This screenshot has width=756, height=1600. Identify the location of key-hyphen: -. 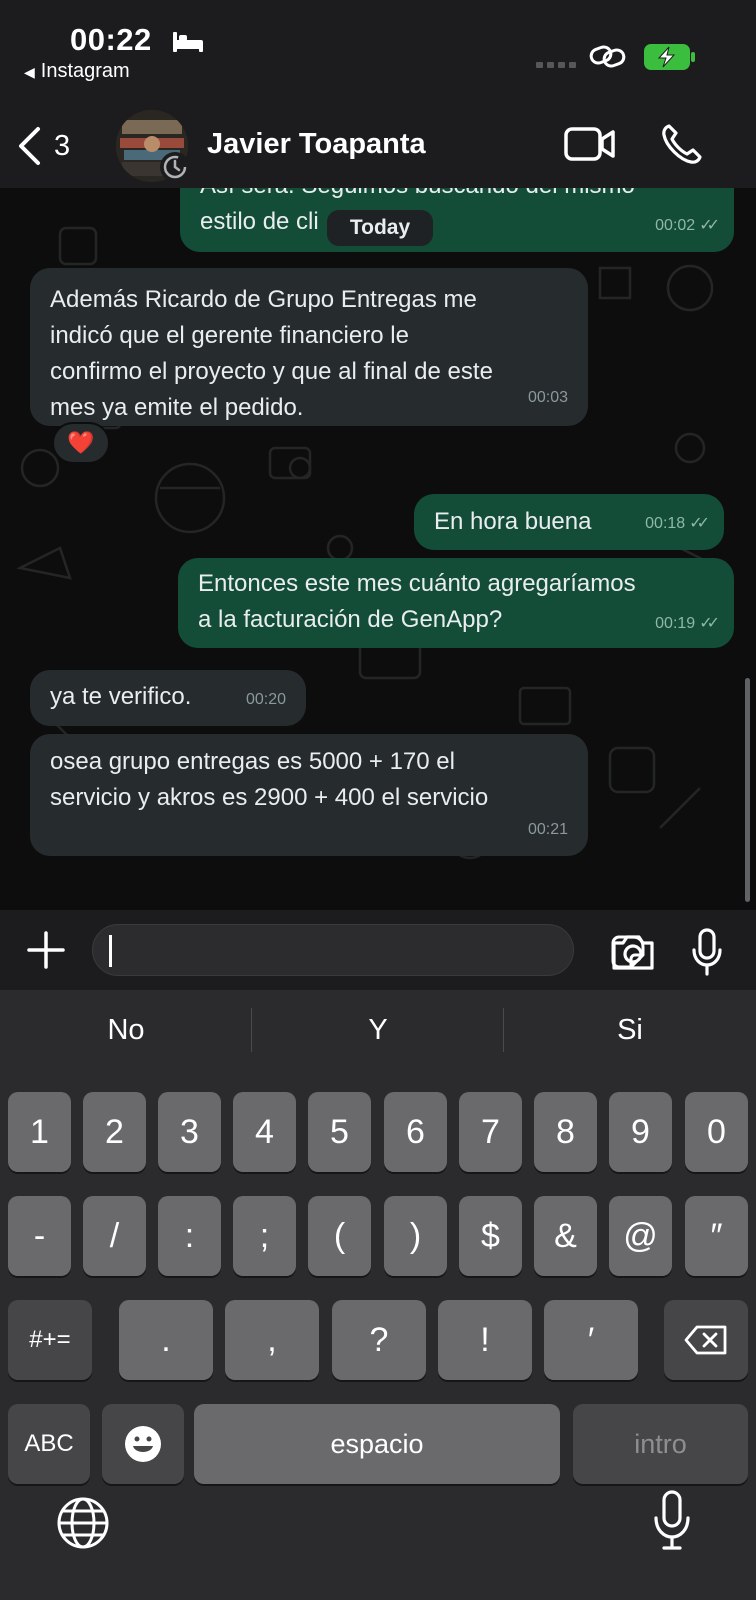
(39, 1236).